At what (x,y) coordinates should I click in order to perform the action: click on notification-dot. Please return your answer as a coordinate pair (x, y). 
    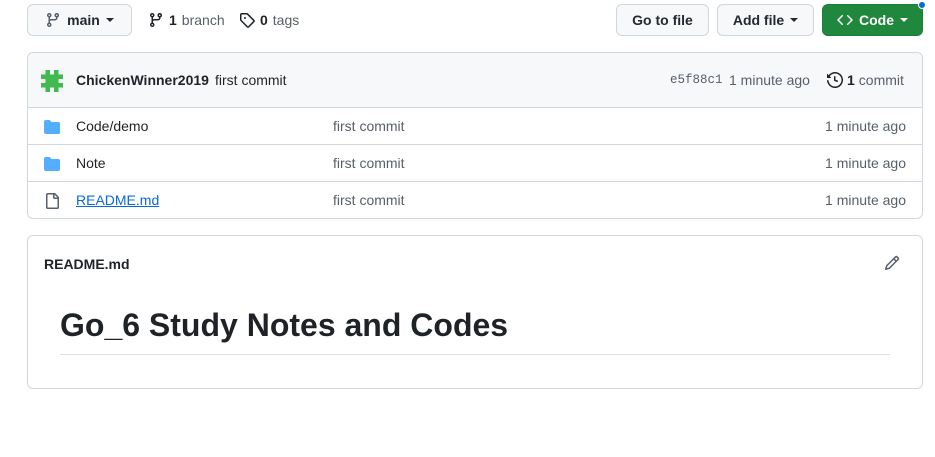
    Looking at the image, I should click on (922, 5).